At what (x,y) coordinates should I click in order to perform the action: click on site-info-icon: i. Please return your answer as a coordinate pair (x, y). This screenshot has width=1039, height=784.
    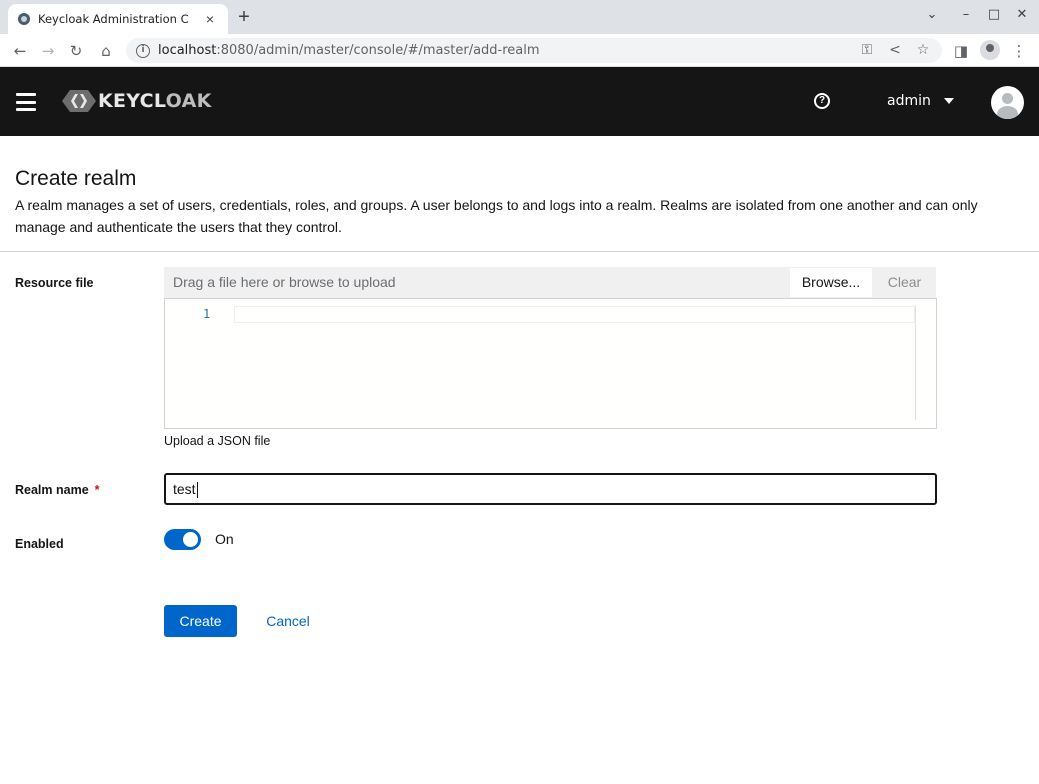
    Looking at the image, I should click on (143, 50).